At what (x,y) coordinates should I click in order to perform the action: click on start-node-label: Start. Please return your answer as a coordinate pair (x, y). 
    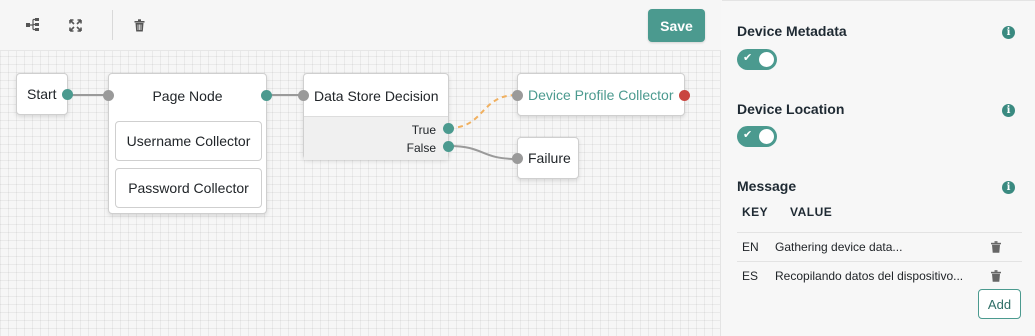
    Looking at the image, I should click on (42, 94).